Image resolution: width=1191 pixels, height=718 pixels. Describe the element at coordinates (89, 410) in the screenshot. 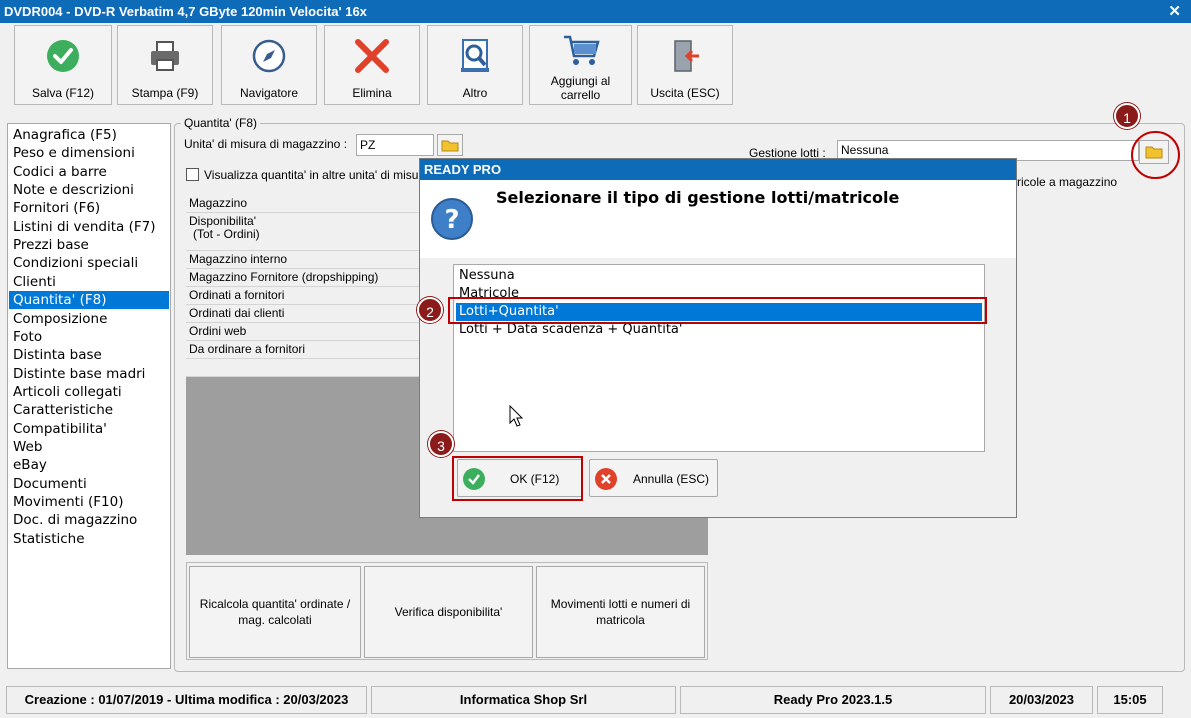

I see `sidebar-item-15: Caratteristiche` at that location.